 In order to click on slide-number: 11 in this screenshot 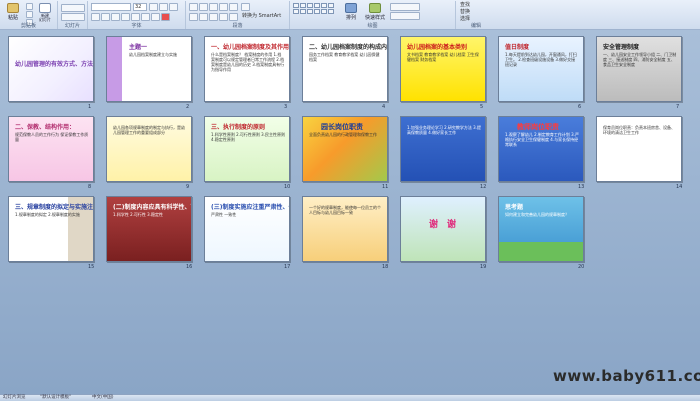, I will do `click(385, 187)`.